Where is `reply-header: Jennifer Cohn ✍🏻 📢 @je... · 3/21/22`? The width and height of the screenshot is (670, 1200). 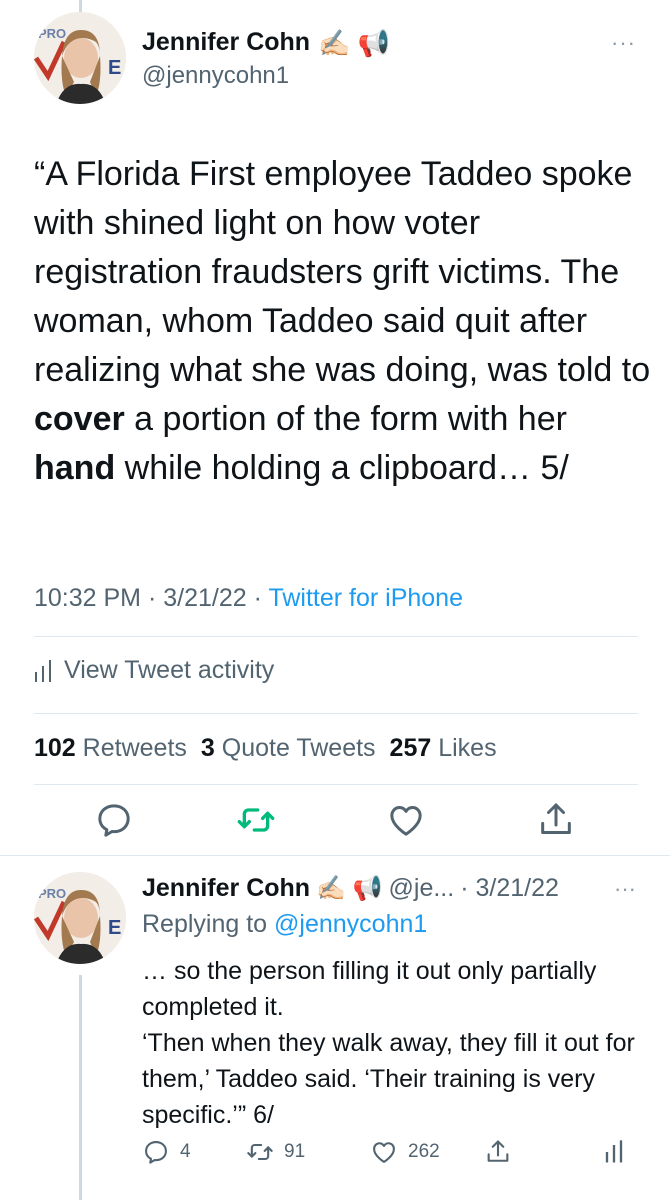 reply-header: Jennifer Cohn ✍🏻 📢 @je... · 3/21/22 is located at coordinates (350, 888).